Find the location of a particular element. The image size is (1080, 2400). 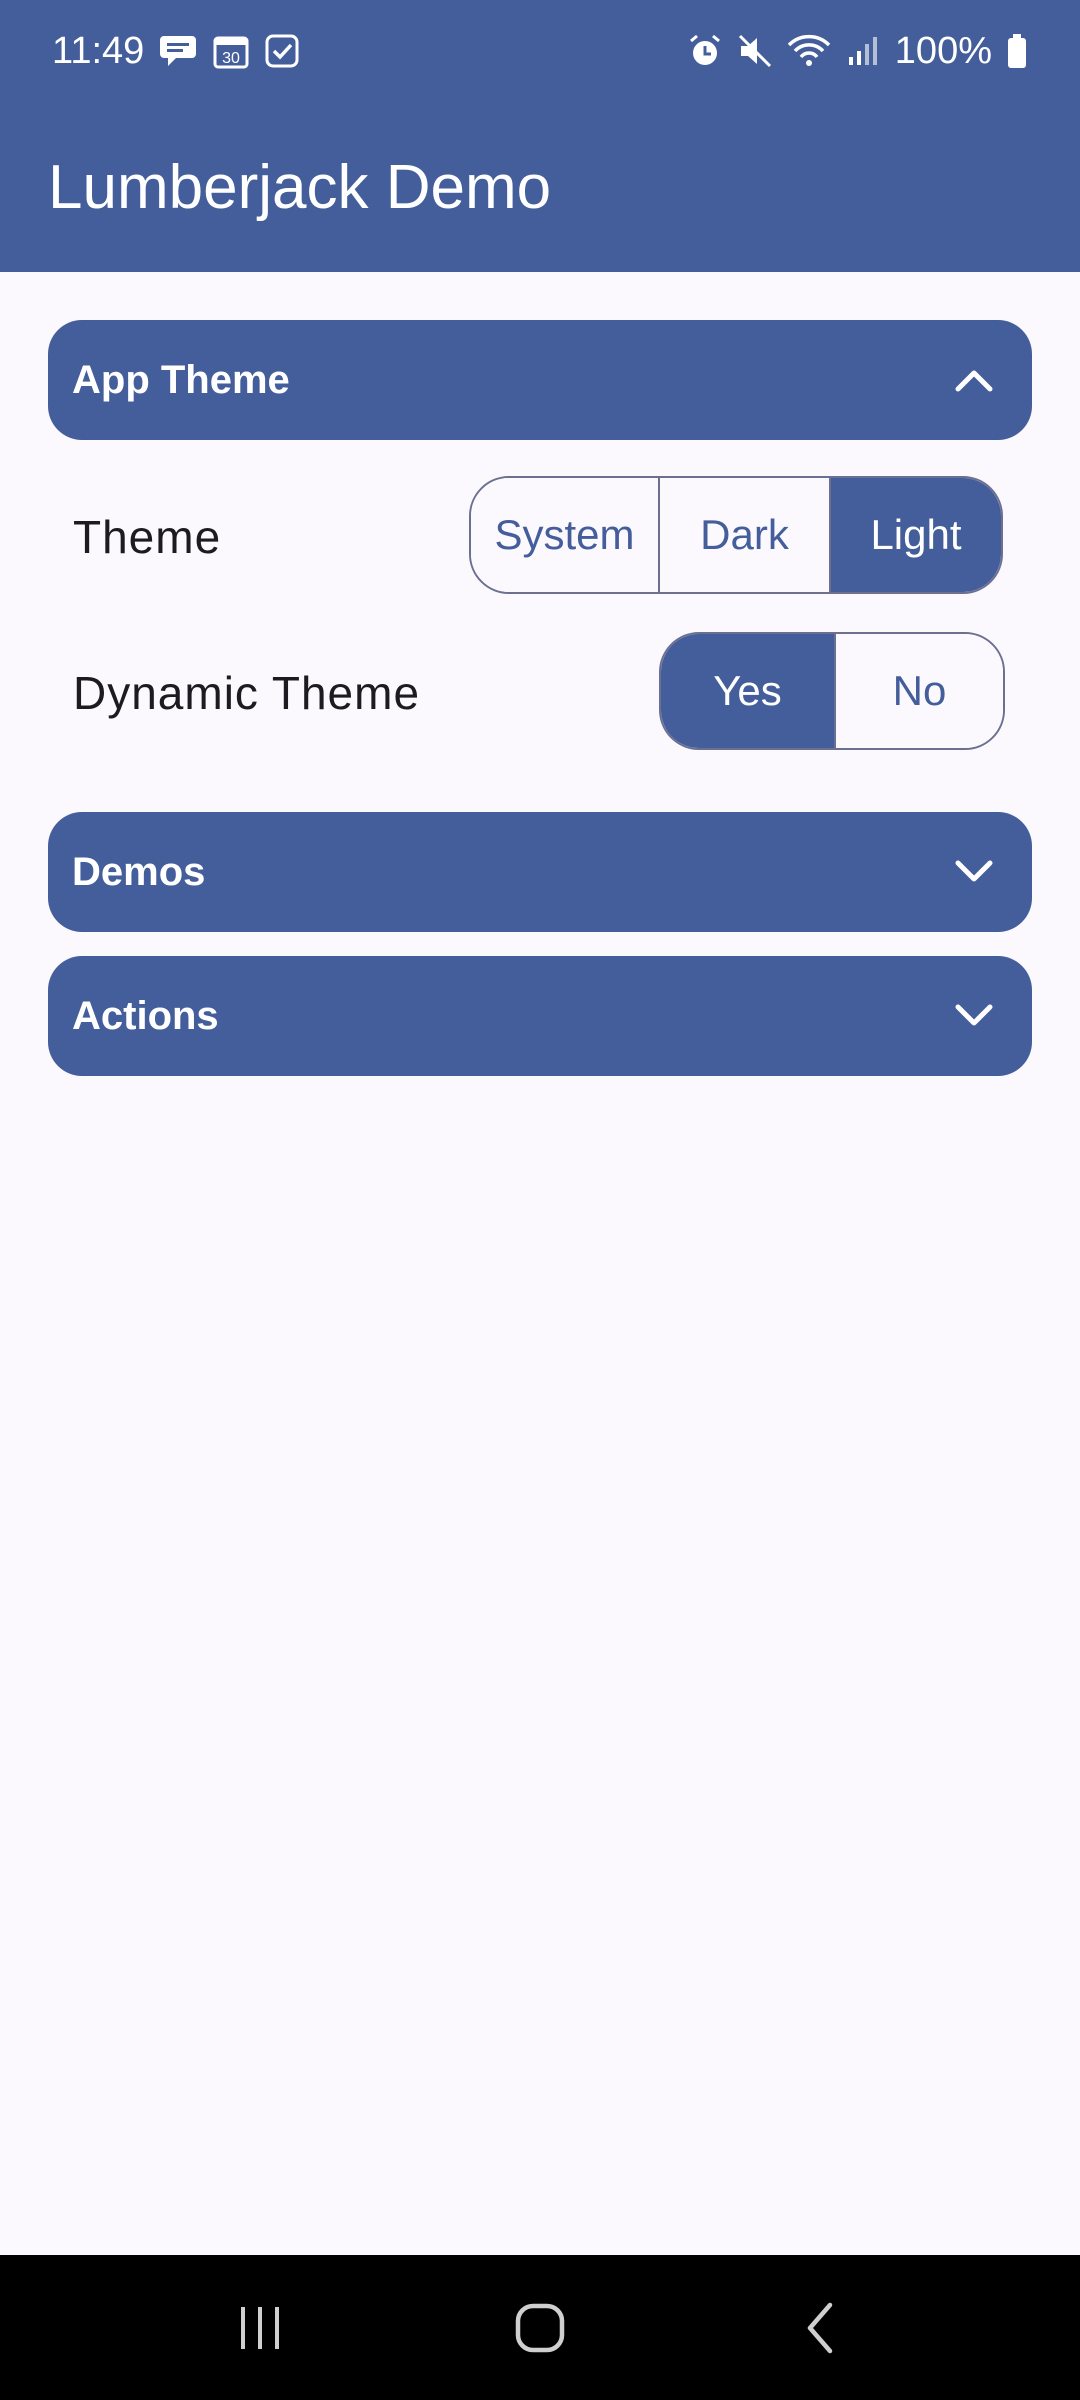

status-left: 11:49 30 is located at coordinates (176, 51).